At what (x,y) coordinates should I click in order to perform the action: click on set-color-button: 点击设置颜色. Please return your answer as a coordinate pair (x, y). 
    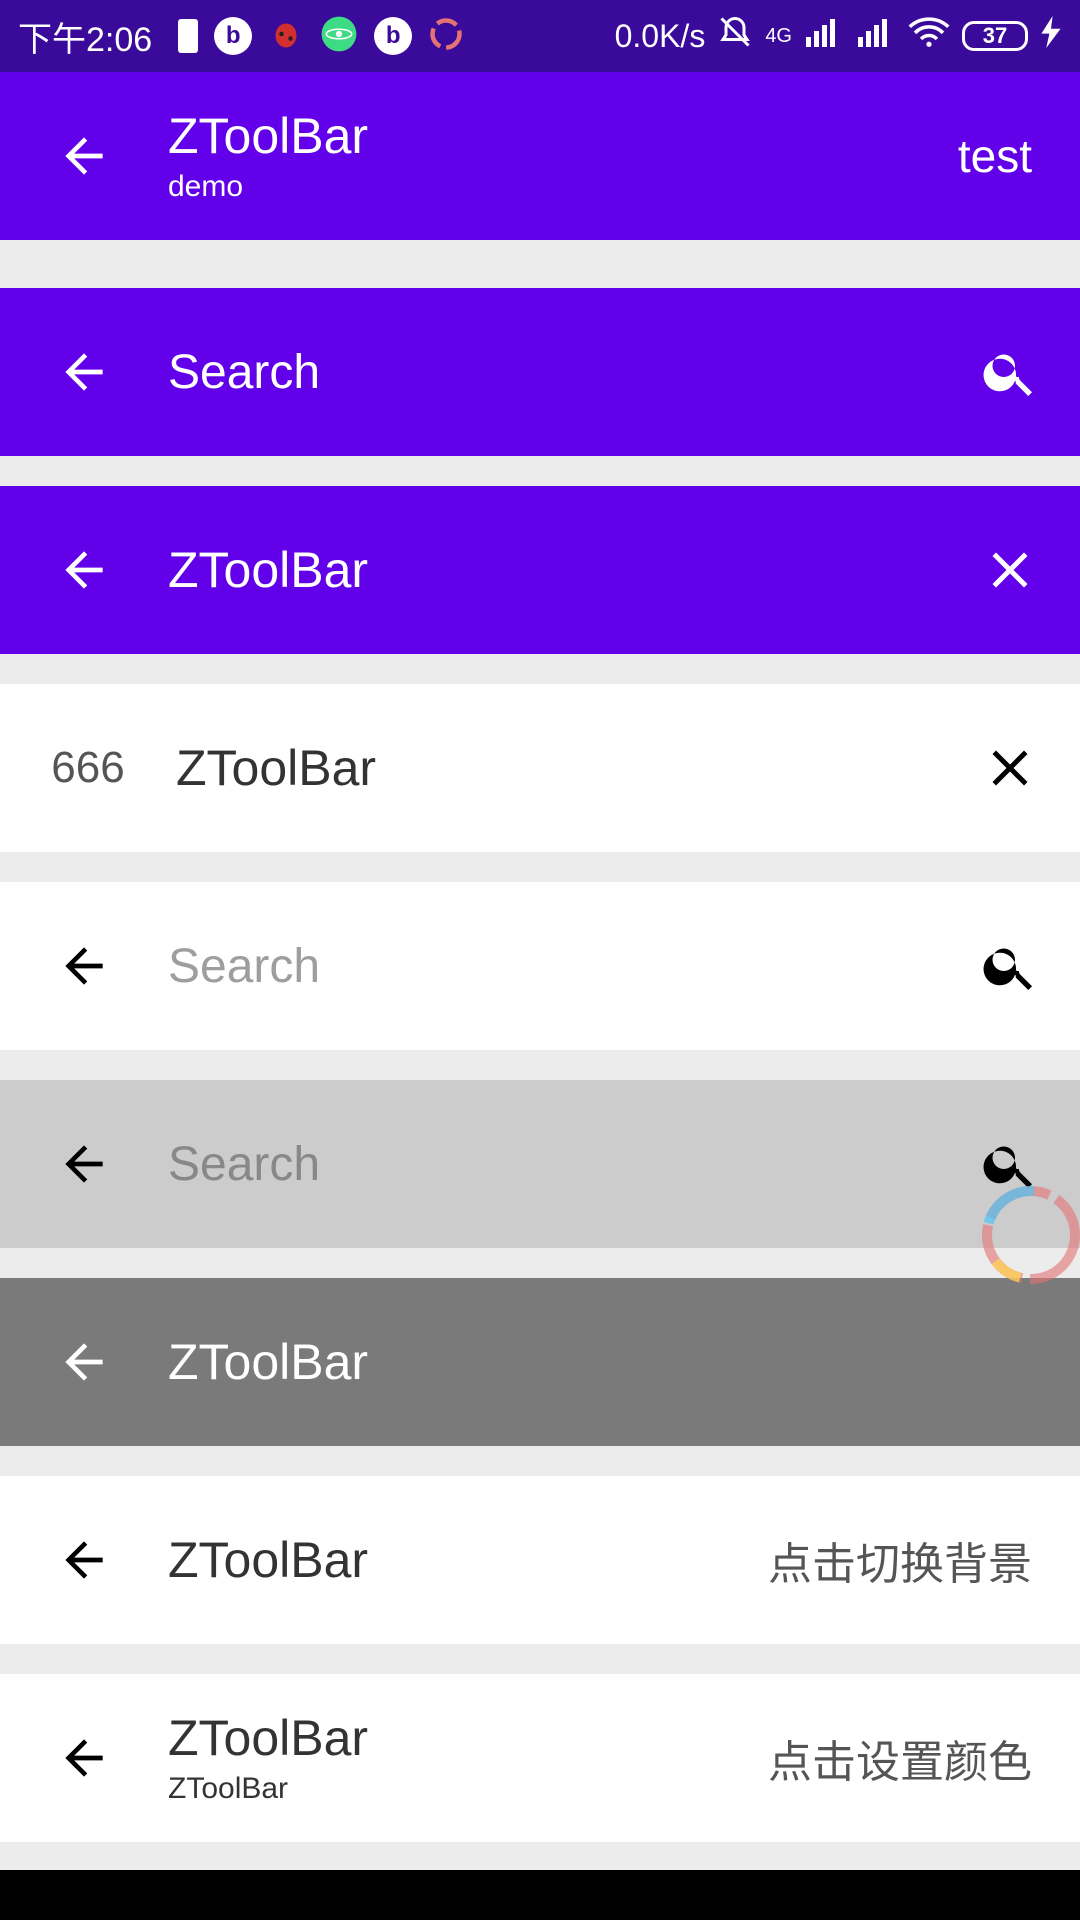
    Looking at the image, I should click on (924, 1758).